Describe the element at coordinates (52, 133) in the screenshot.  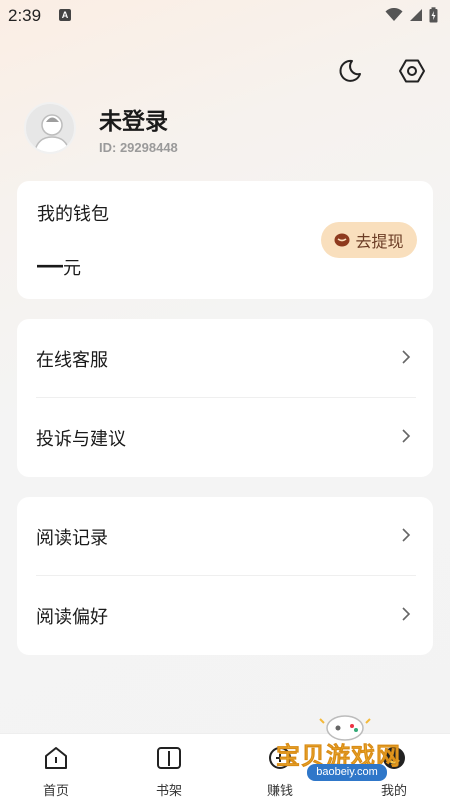
I see `default-avatar-icon` at that location.